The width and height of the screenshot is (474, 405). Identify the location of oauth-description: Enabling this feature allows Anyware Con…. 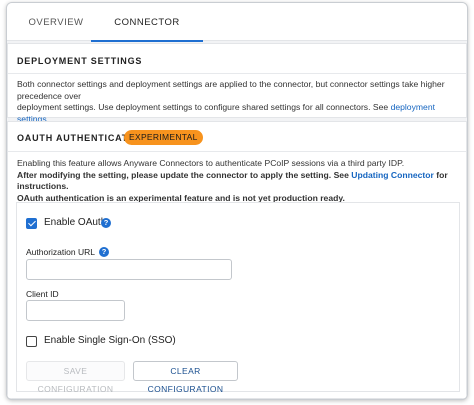
(237, 181).